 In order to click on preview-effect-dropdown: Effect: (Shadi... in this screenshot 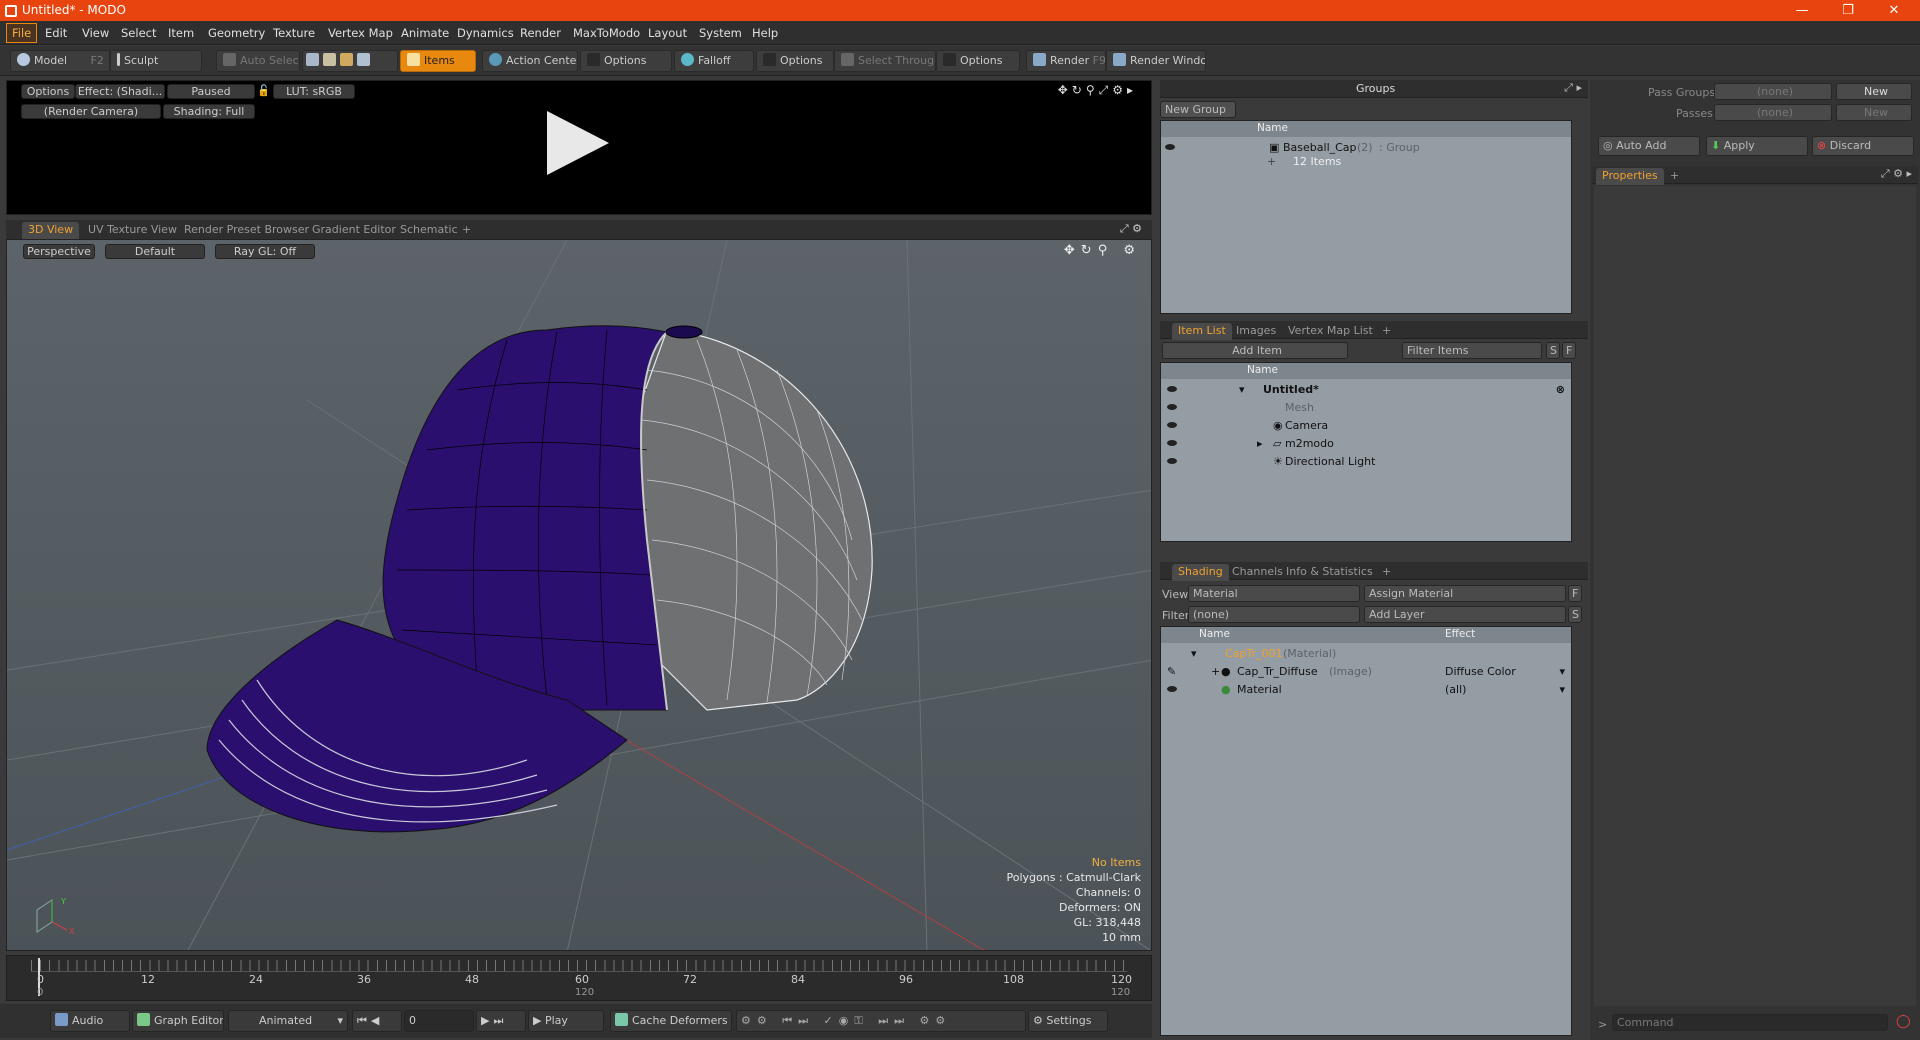, I will do `click(120, 91)`.